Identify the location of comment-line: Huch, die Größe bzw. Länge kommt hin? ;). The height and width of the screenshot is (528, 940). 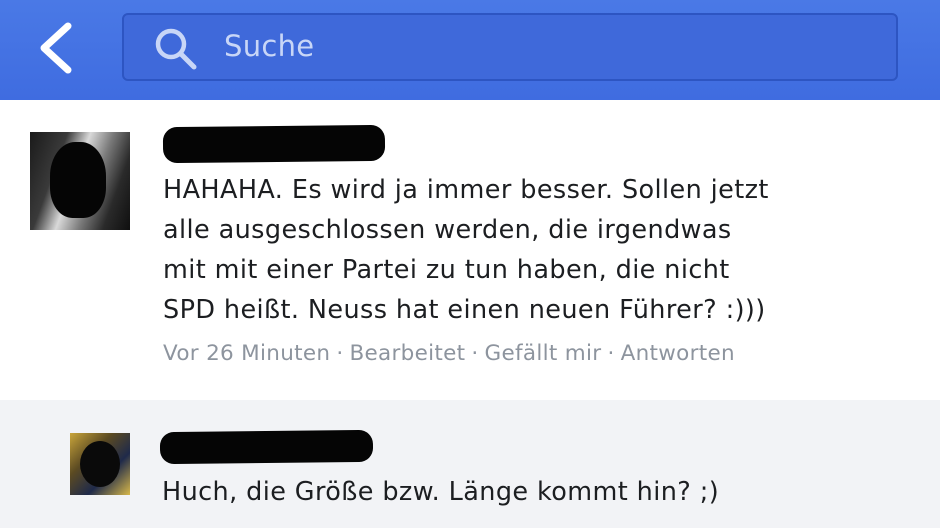
(441, 492).